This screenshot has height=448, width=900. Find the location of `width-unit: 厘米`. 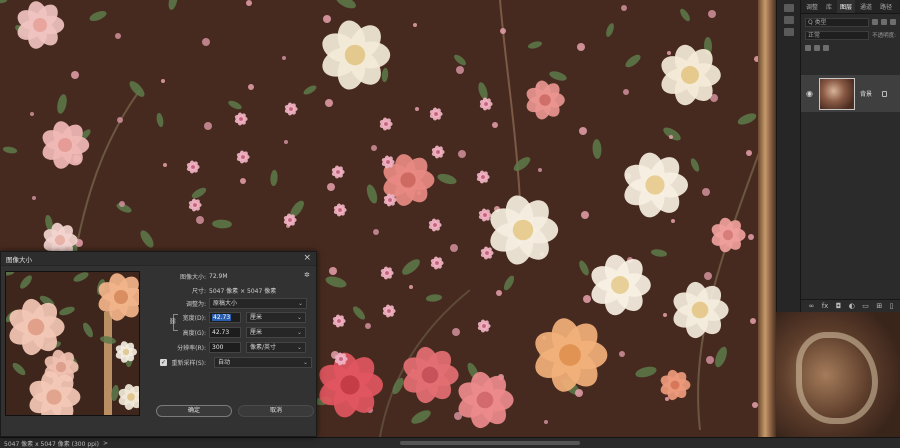

width-unit: 厘米 is located at coordinates (256, 317).